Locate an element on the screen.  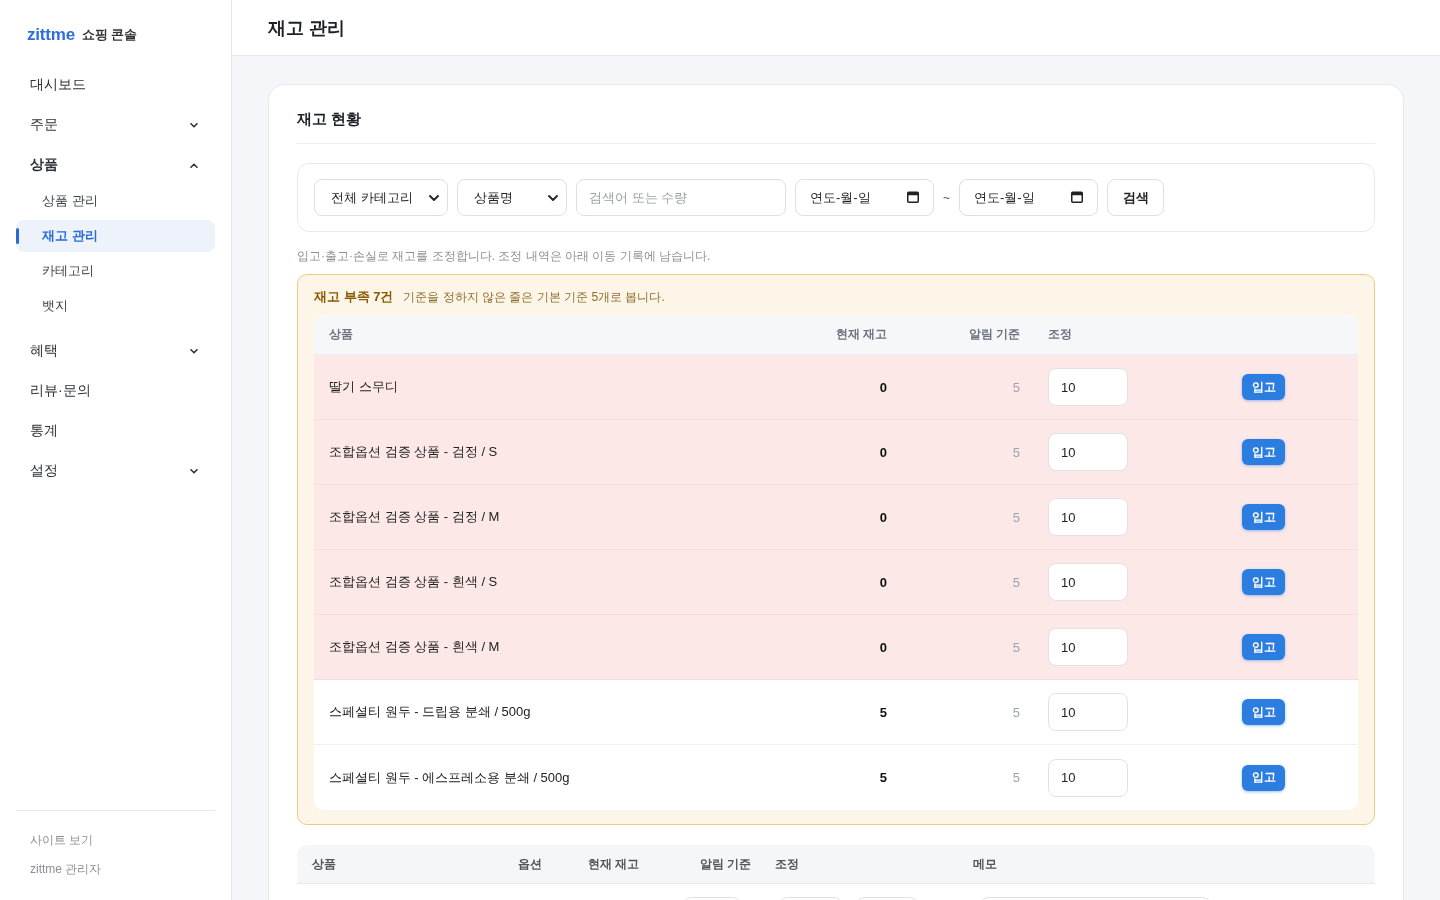
product-cell: 조합옵션 검증 상품 - 검정 / M is located at coordinates (414, 517).